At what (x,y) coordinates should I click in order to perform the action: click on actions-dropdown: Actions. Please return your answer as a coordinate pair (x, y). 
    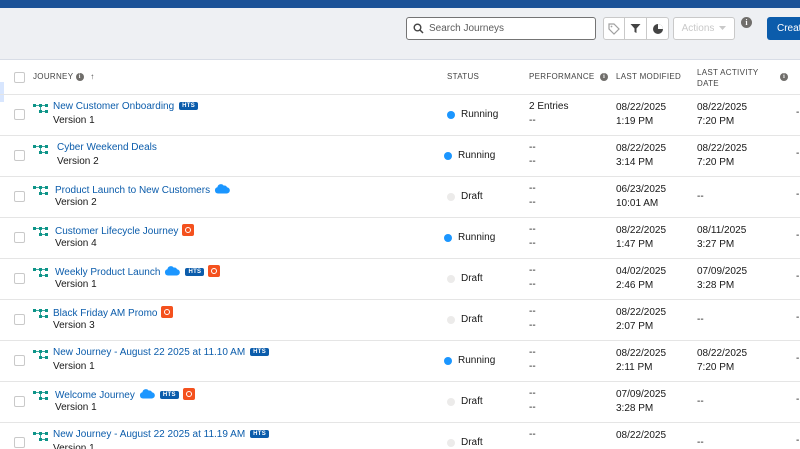
    Looking at the image, I should click on (704, 28).